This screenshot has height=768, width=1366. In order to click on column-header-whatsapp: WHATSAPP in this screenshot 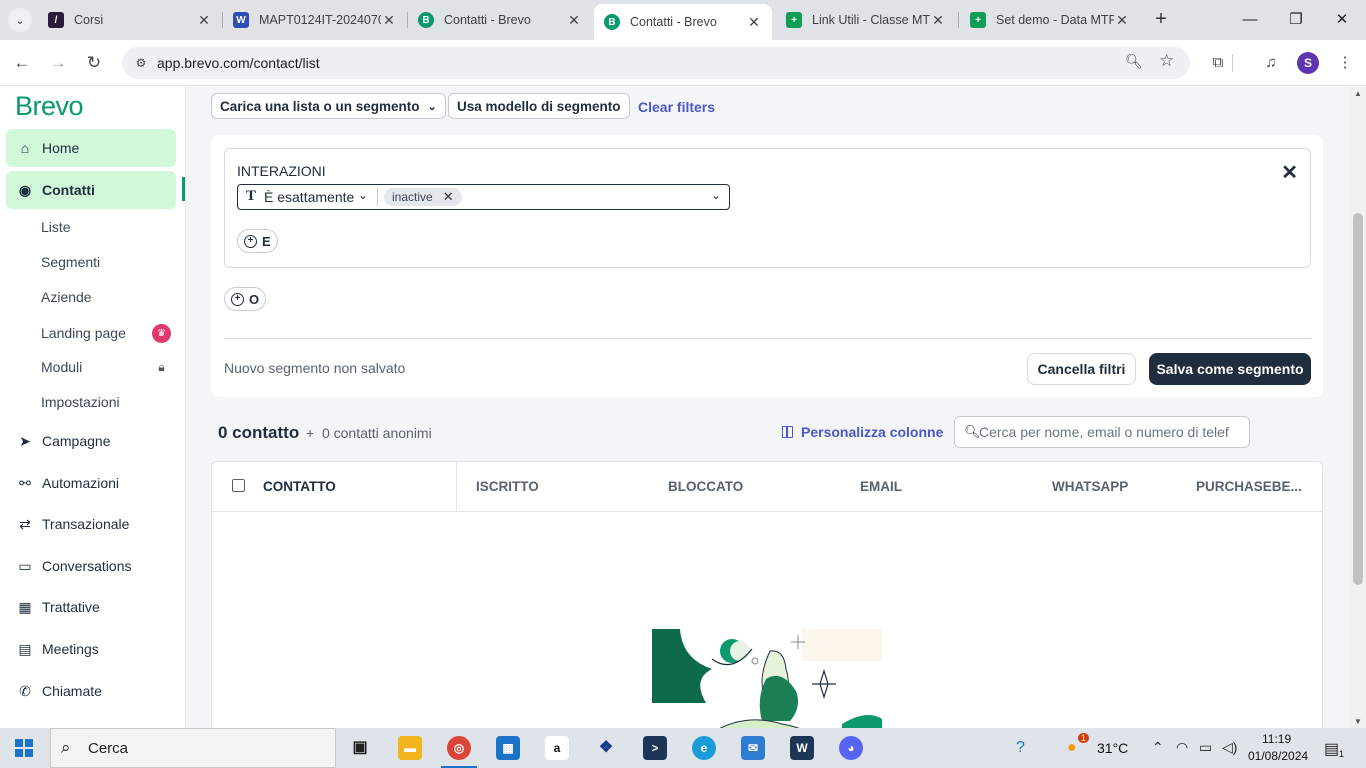, I will do `click(1090, 486)`.